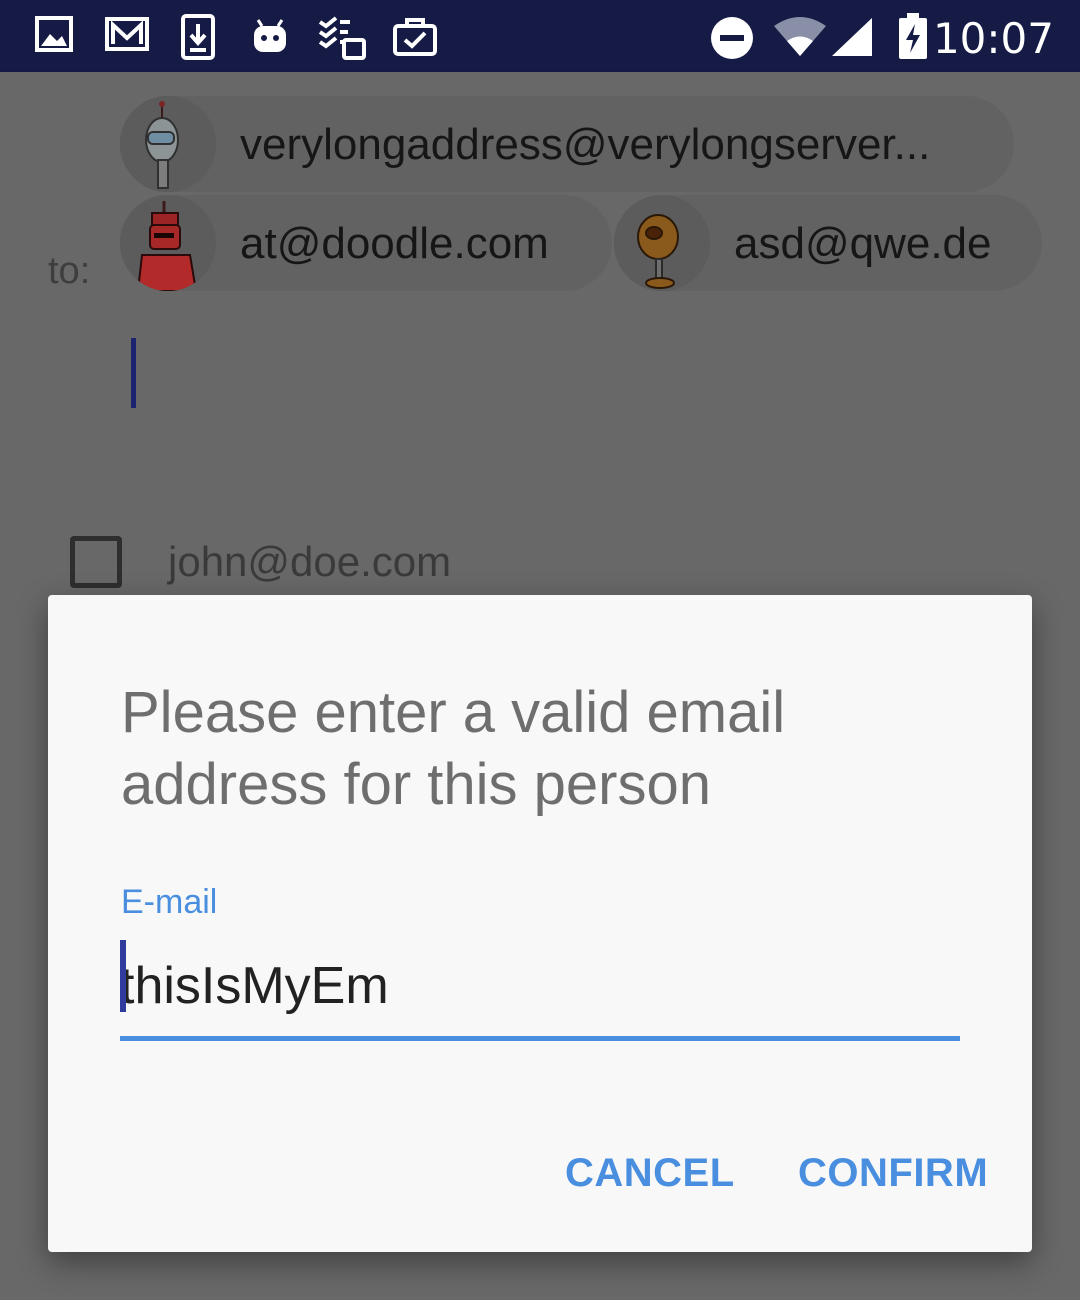  Describe the element at coordinates (54, 34) in the screenshot. I see `image-icon` at that location.